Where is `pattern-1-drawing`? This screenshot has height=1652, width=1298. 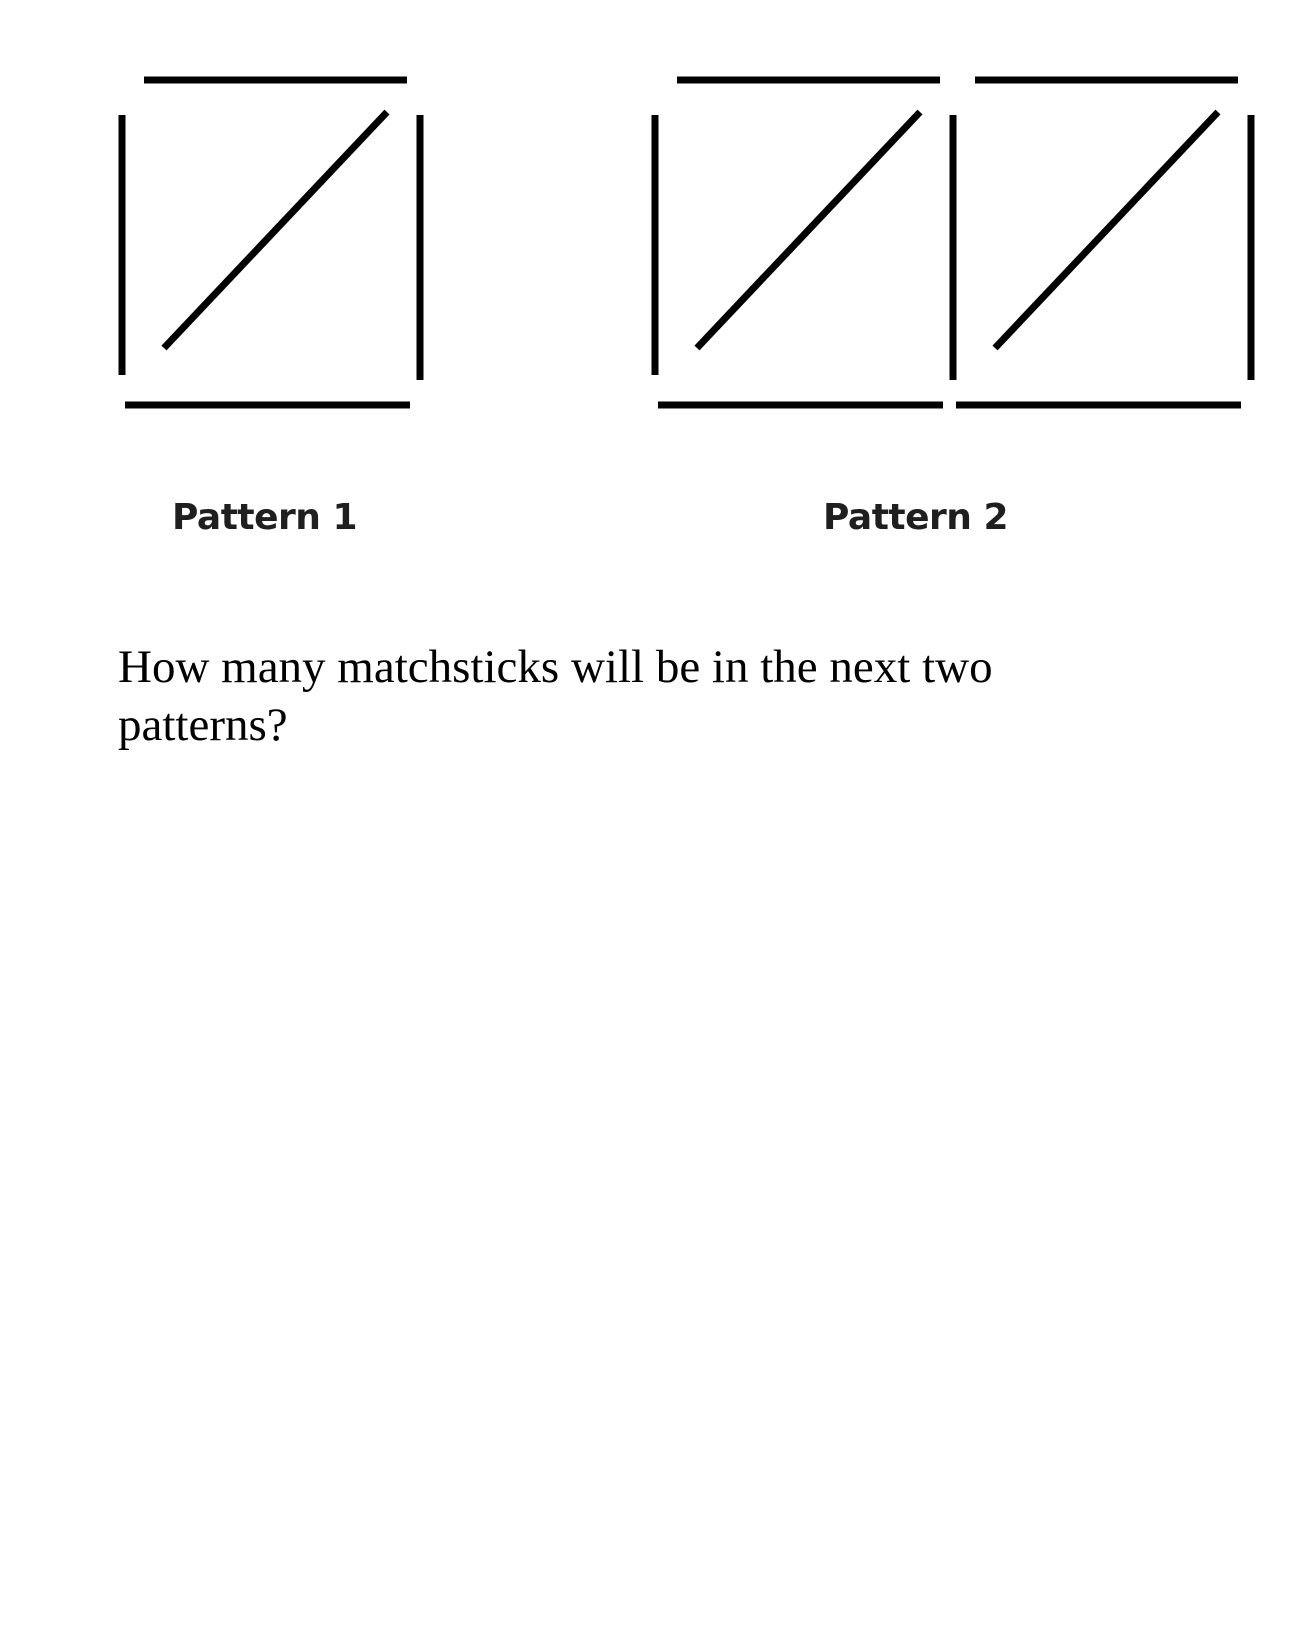 pattern-1-drawing is located at coordinates (271, 242).